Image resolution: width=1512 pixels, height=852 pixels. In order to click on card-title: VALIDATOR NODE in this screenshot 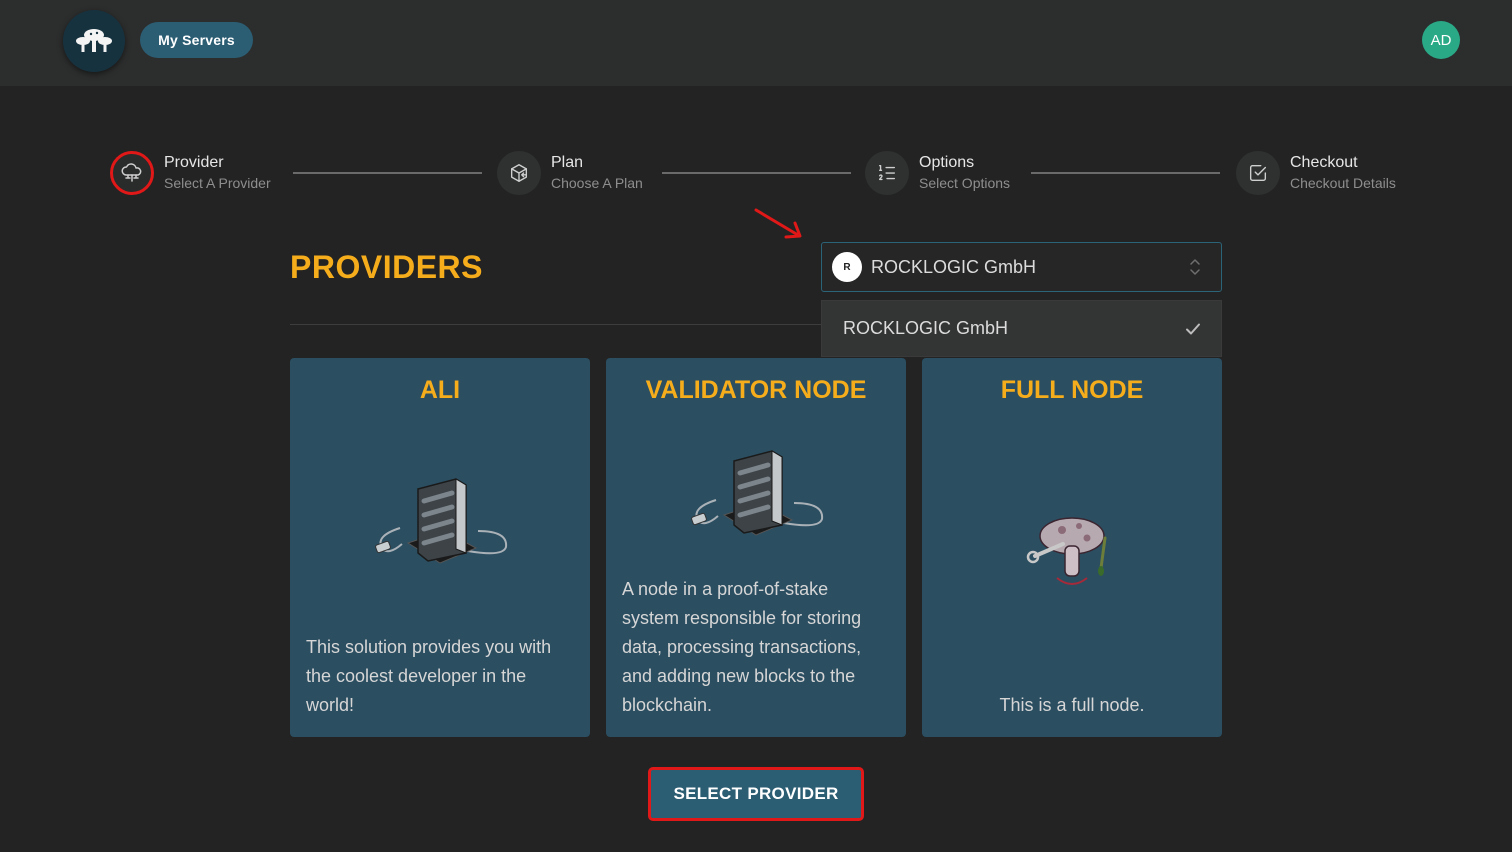, I will do `click(756, 390)`.